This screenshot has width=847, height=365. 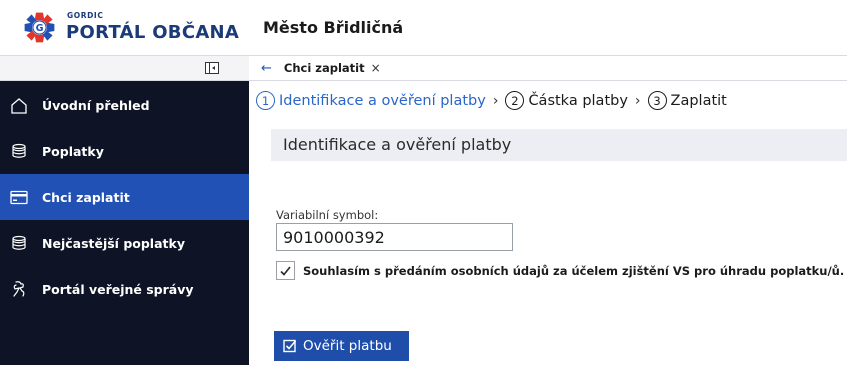 What do you see at coordinates (118, 289) in the screenshot?
I see `sidebar-item-label: Portál veřejné správy` at bounding box center [118, 289].